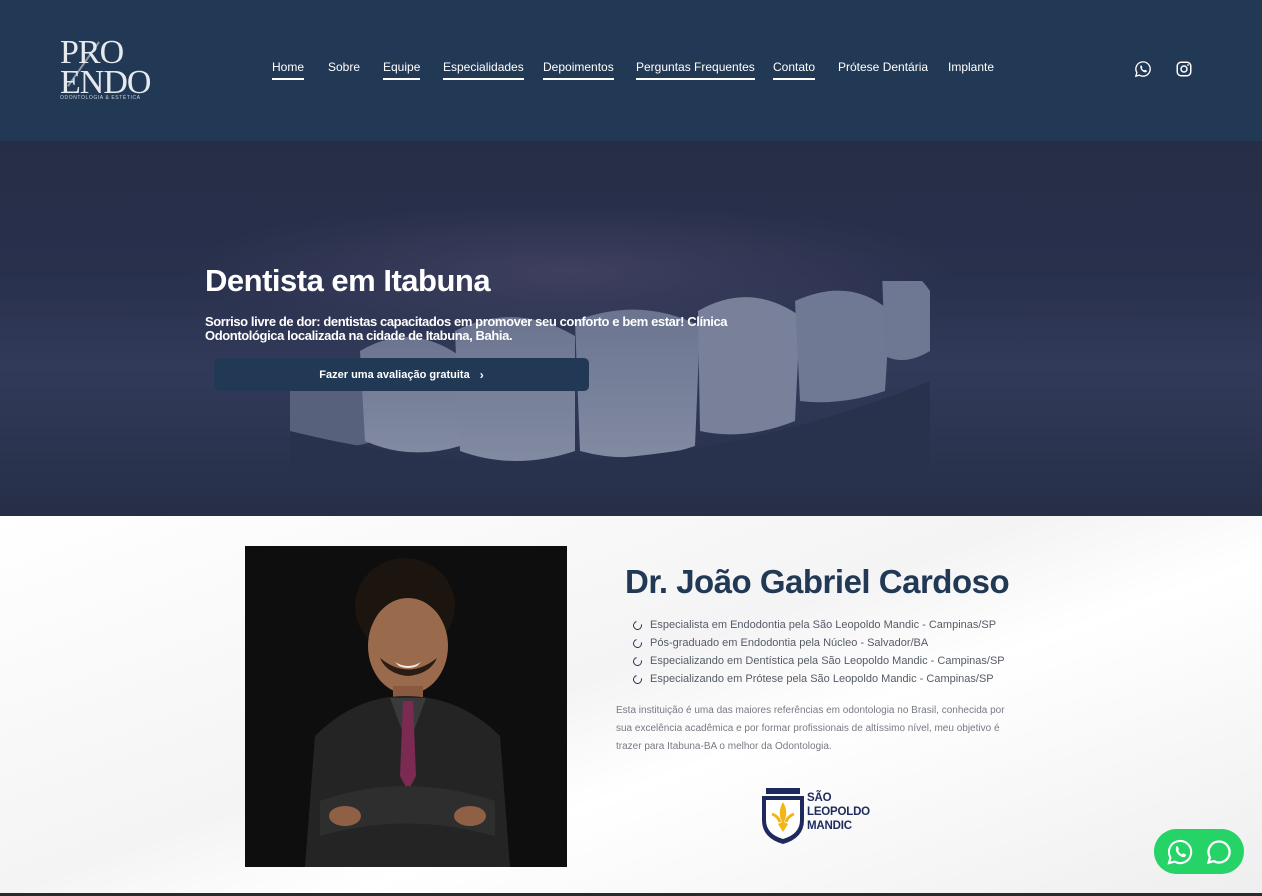  Describe the element at coordinates (819, 798) in the screenshot. I see `institution-line-1: SÃO` at that location.